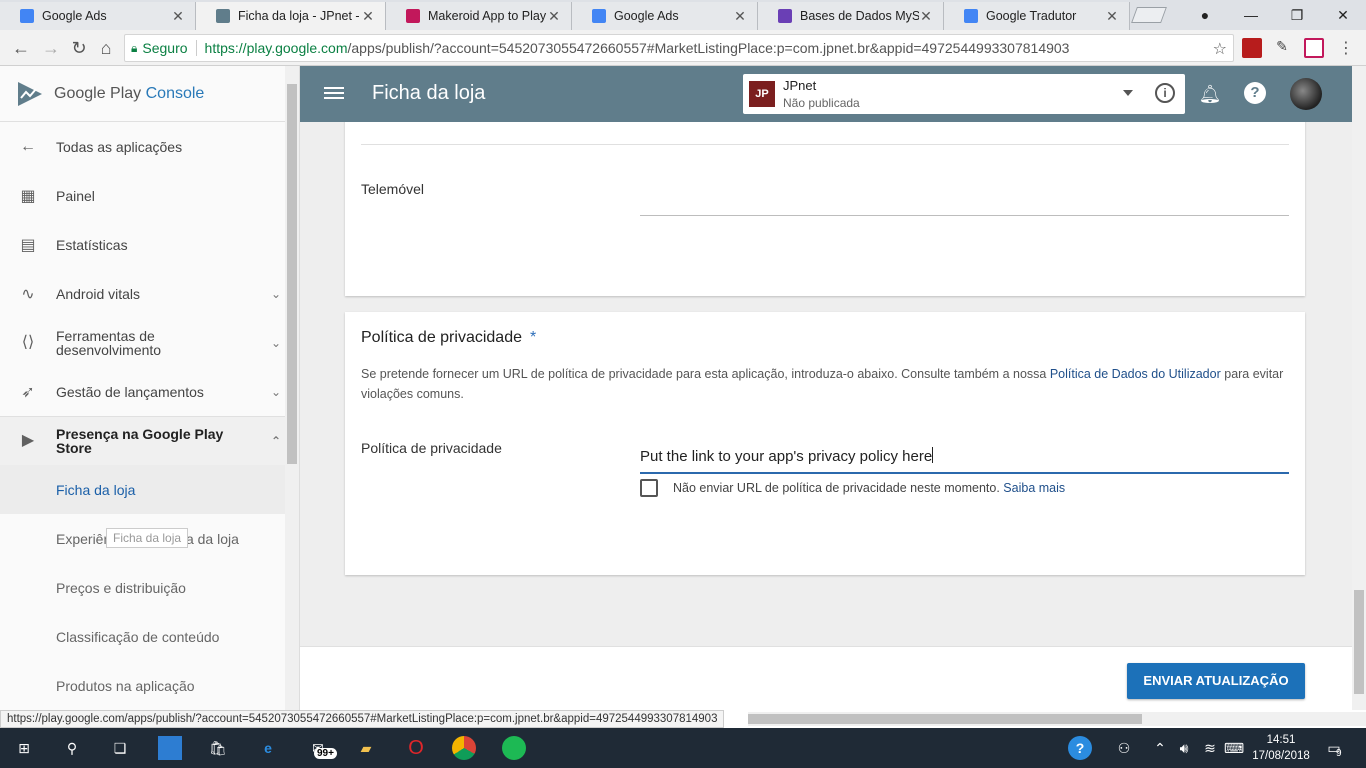  Describe the element at coordinates (1234, 748) in the screenshot. I see `keyboard-icon: ⌨` at that location.